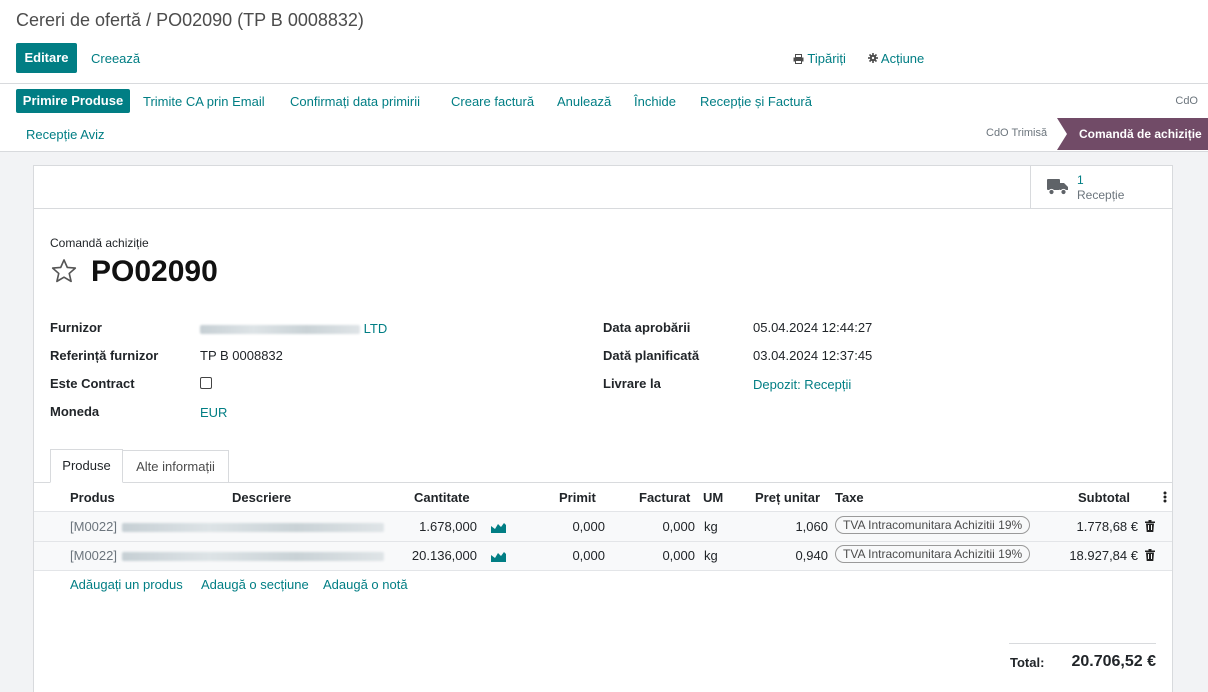  I want to click on row-divider, so click(603, 570).